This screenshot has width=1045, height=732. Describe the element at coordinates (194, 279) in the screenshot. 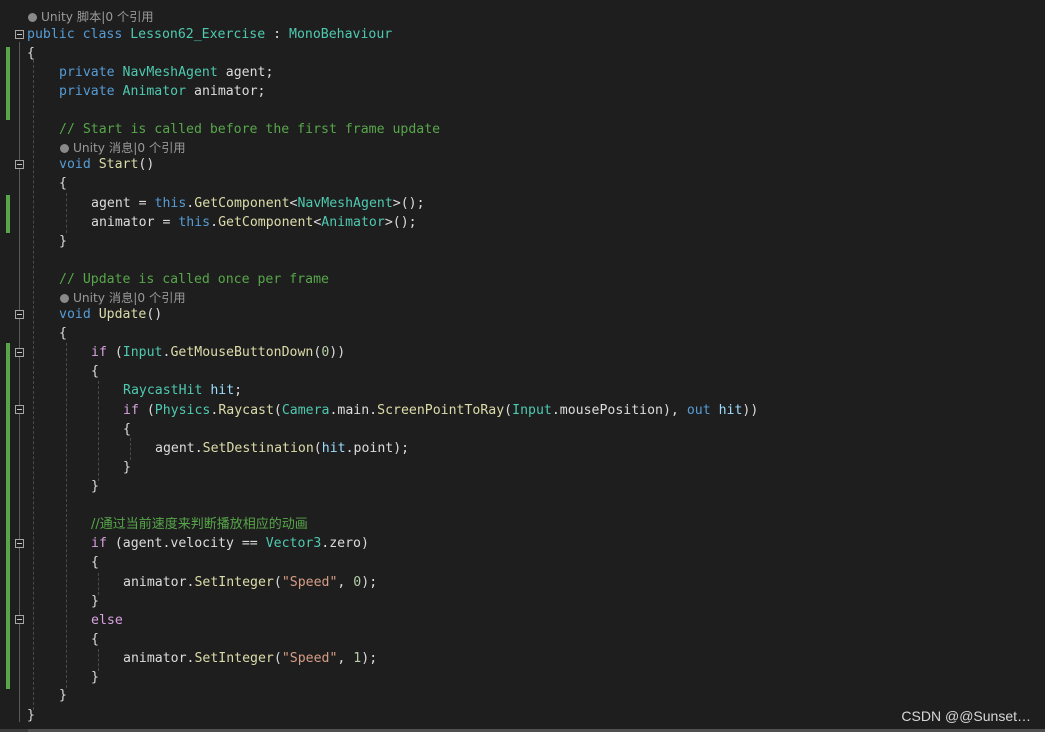

I see `code-comment-update: // Update is called once per frame` at that location.